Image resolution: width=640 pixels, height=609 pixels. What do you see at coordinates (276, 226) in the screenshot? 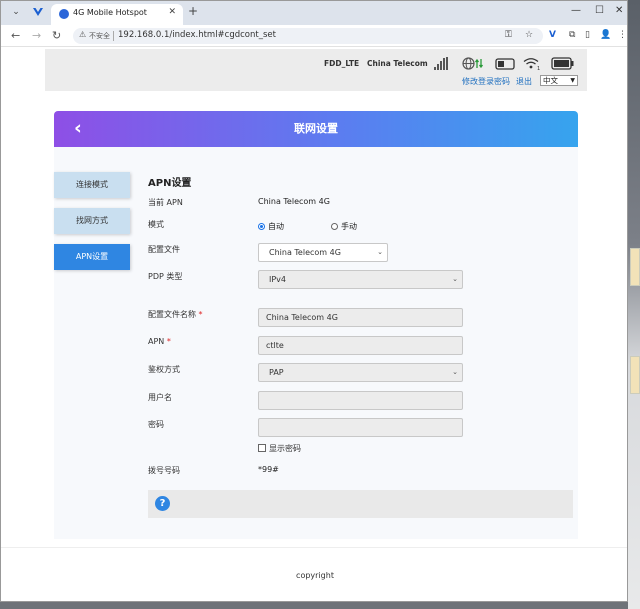
I see `mode-auto-label: 自动` at bounding box center [276, 226].